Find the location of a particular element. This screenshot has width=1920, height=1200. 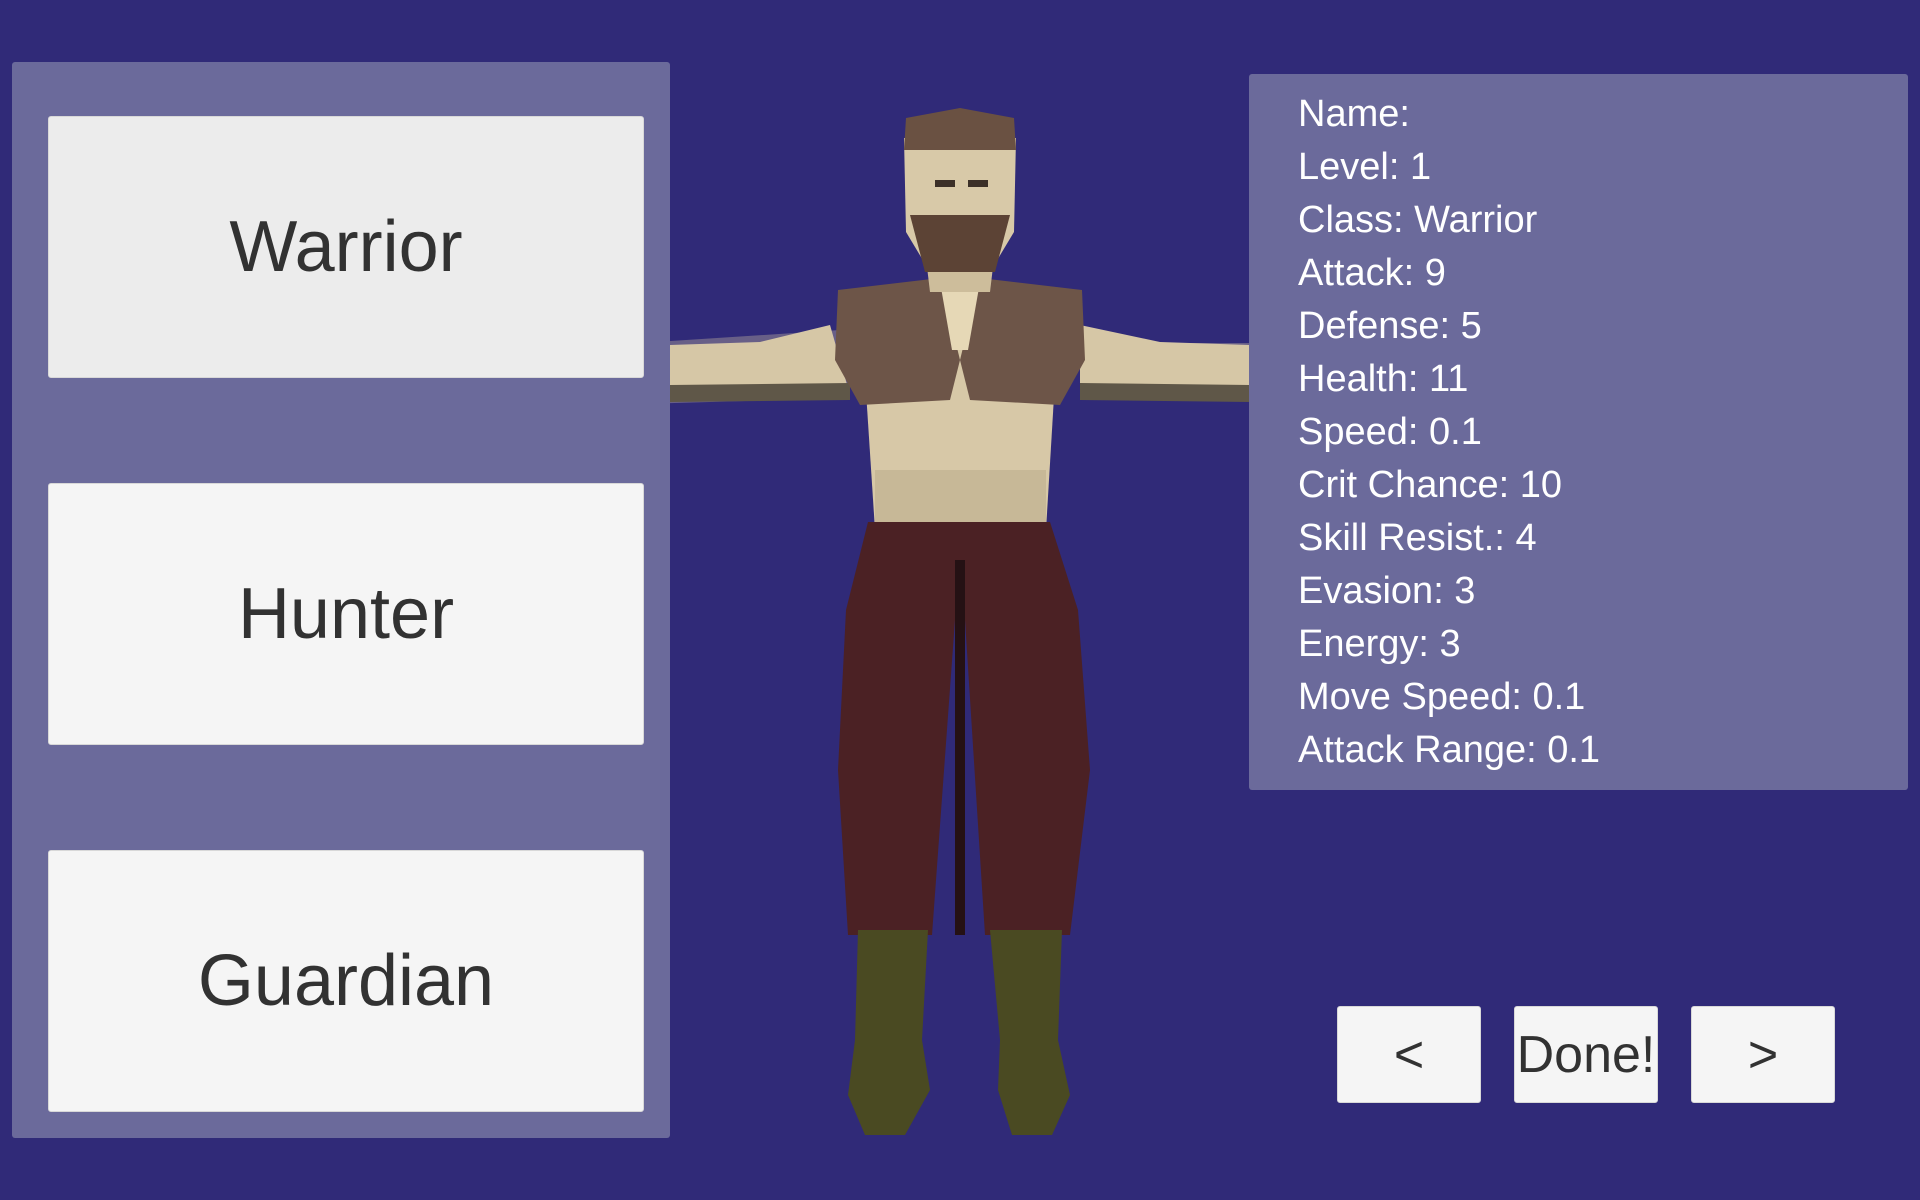

stat-name: Name: is located at coordinates (1354, 114).